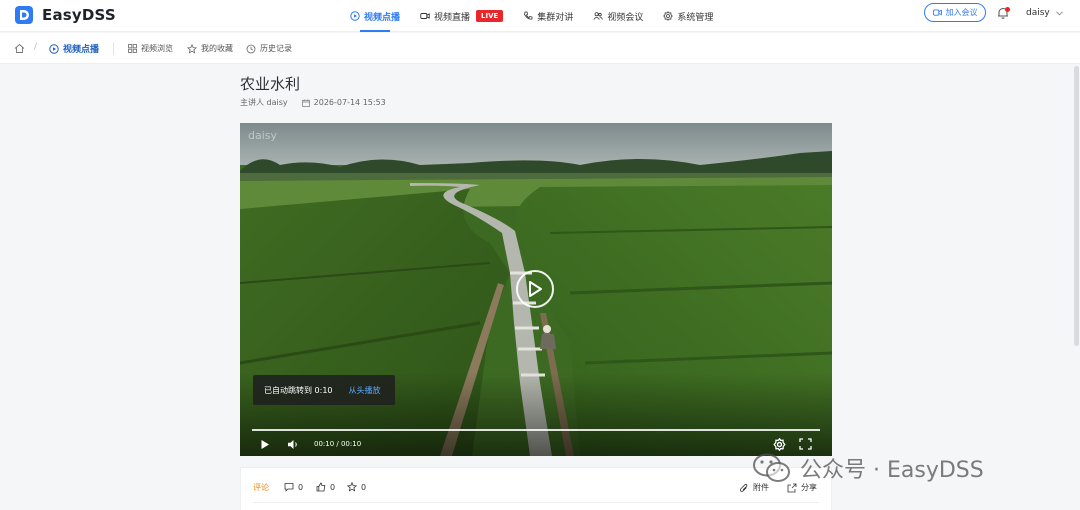  I want to click on presenter: 主讲人 daisy, so click(264, 102).